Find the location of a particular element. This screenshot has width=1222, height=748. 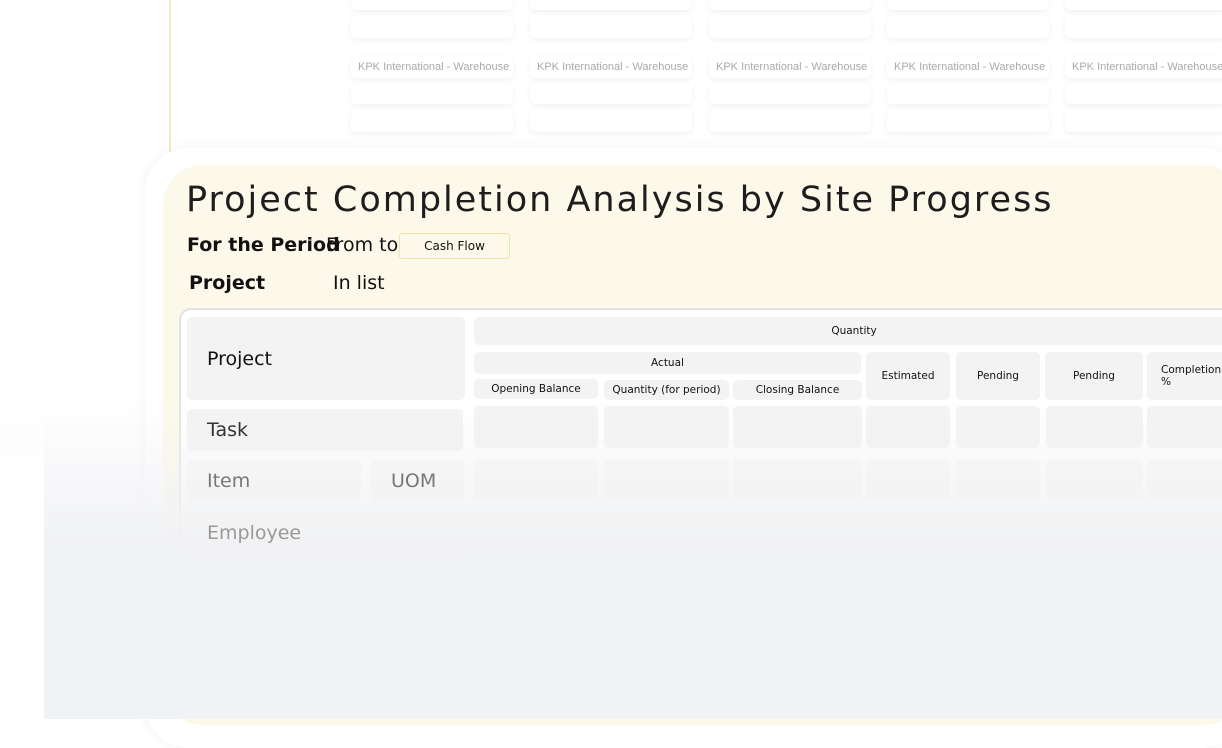

header-quantity-period: Quantity (for period) is located at coordinates (666, 390).